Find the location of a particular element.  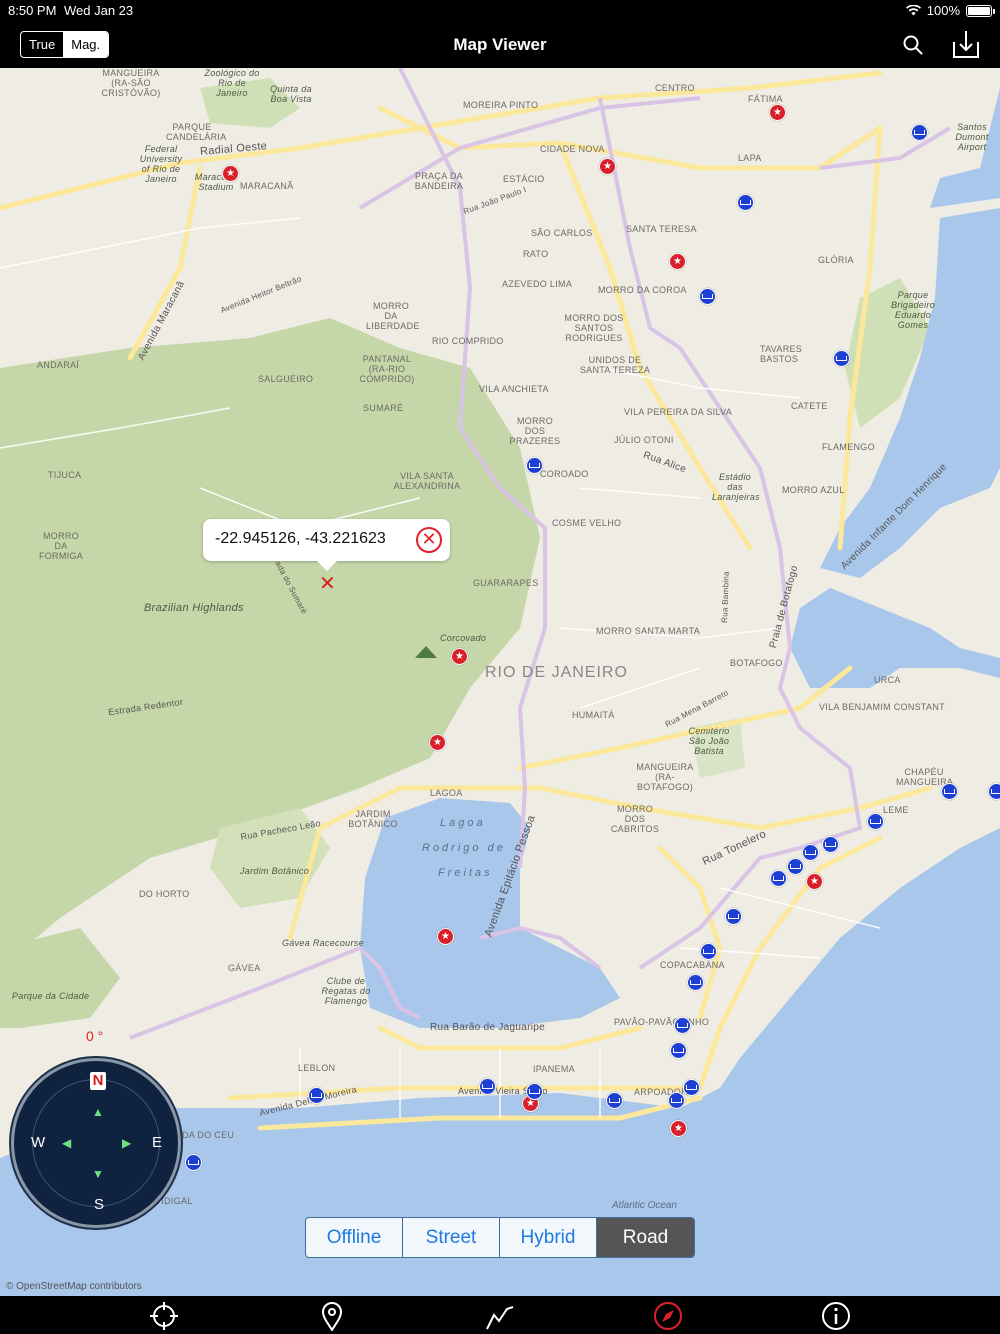

pin-icon is located at coordinates (332, 1316).